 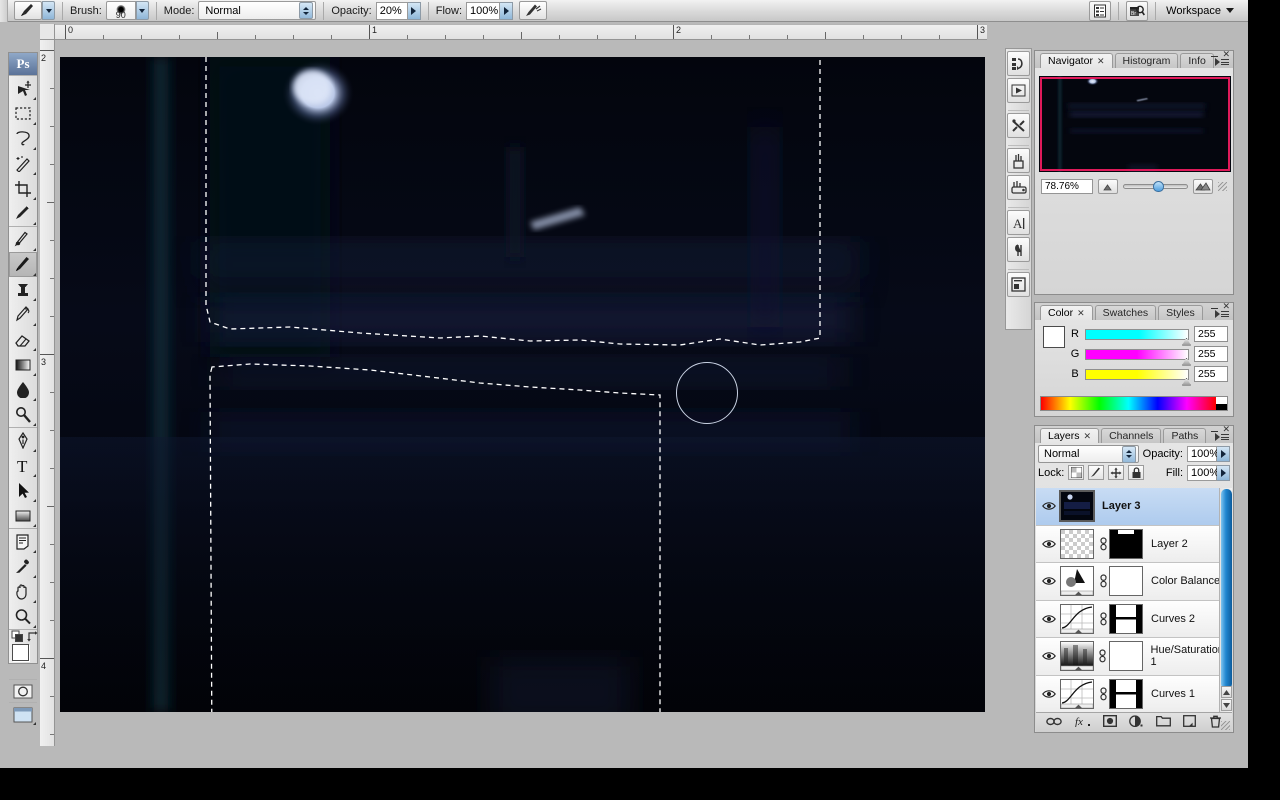 I want to click on zoom-slider, so click(x=1155, y=186).